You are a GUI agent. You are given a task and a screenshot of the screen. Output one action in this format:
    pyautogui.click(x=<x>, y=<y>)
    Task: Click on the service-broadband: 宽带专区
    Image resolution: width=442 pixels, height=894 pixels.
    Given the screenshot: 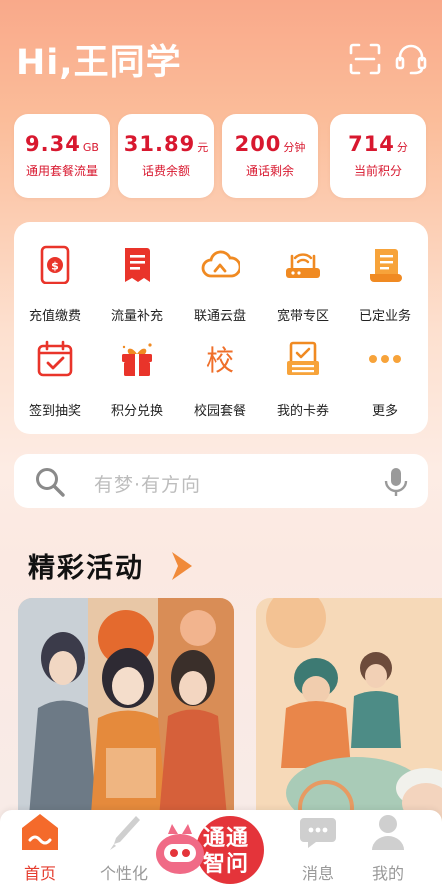 What is the action you would take?
    pyautogui.click(x=303, y=273)
    